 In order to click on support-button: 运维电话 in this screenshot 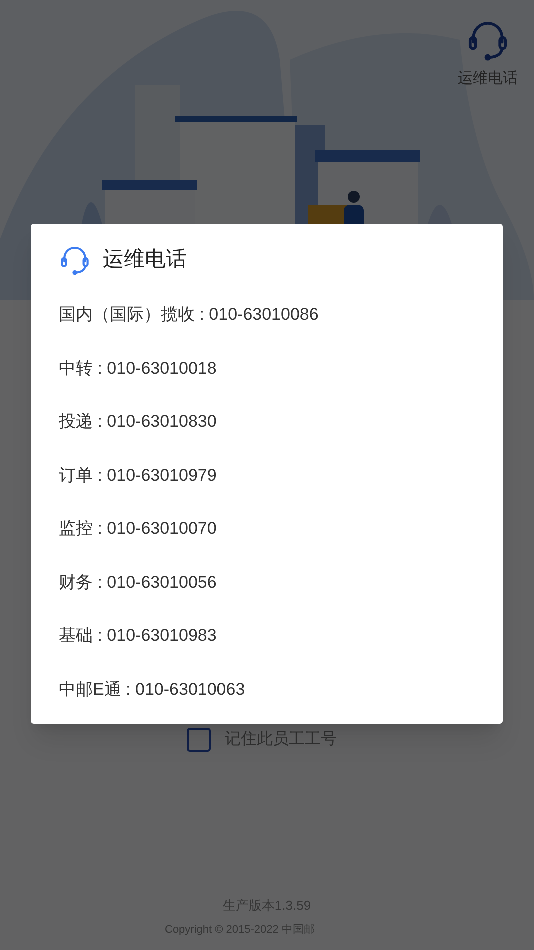, I will do `click(488, 54)`.